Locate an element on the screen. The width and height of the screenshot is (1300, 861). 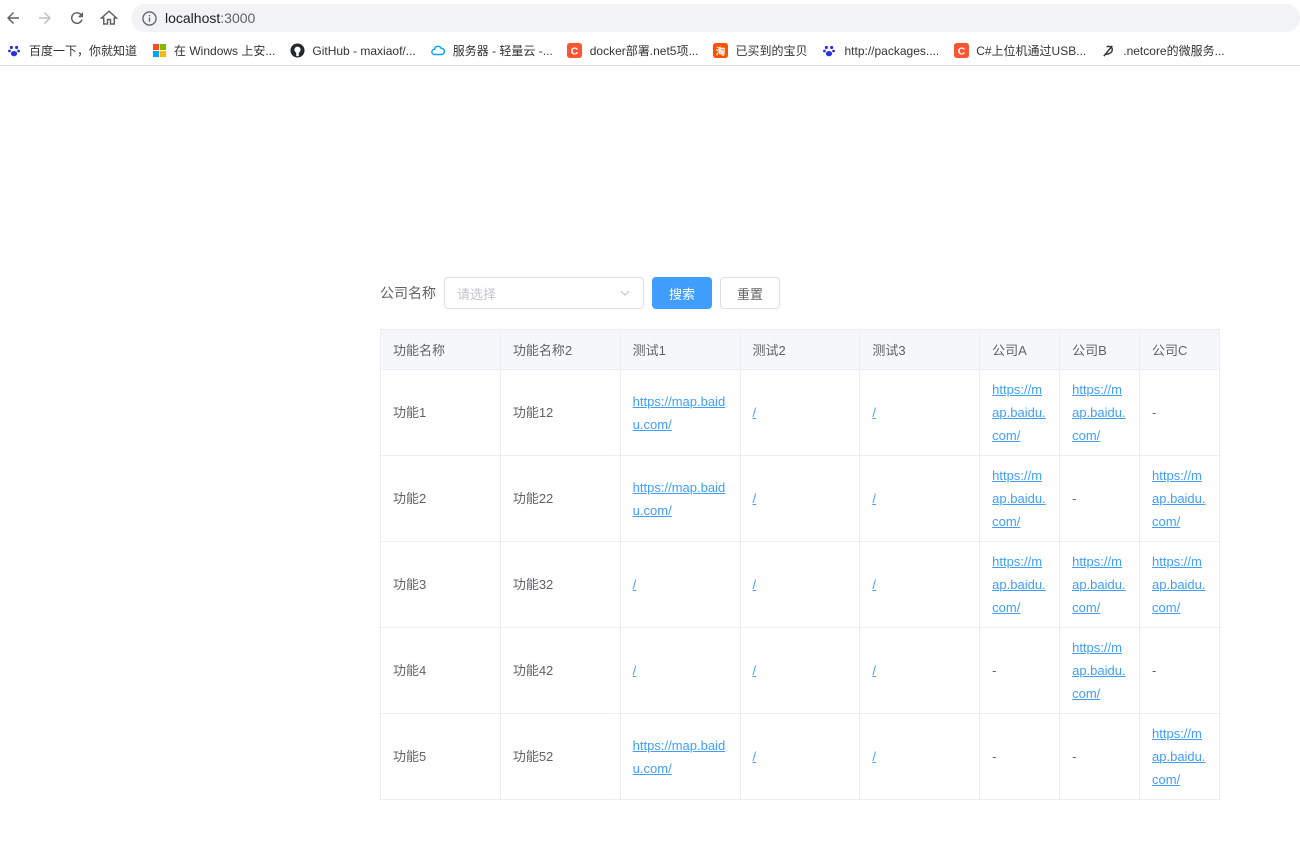
search-form: 公司名称 请选择 搜索 重置 is located at coordinates (580, 293).